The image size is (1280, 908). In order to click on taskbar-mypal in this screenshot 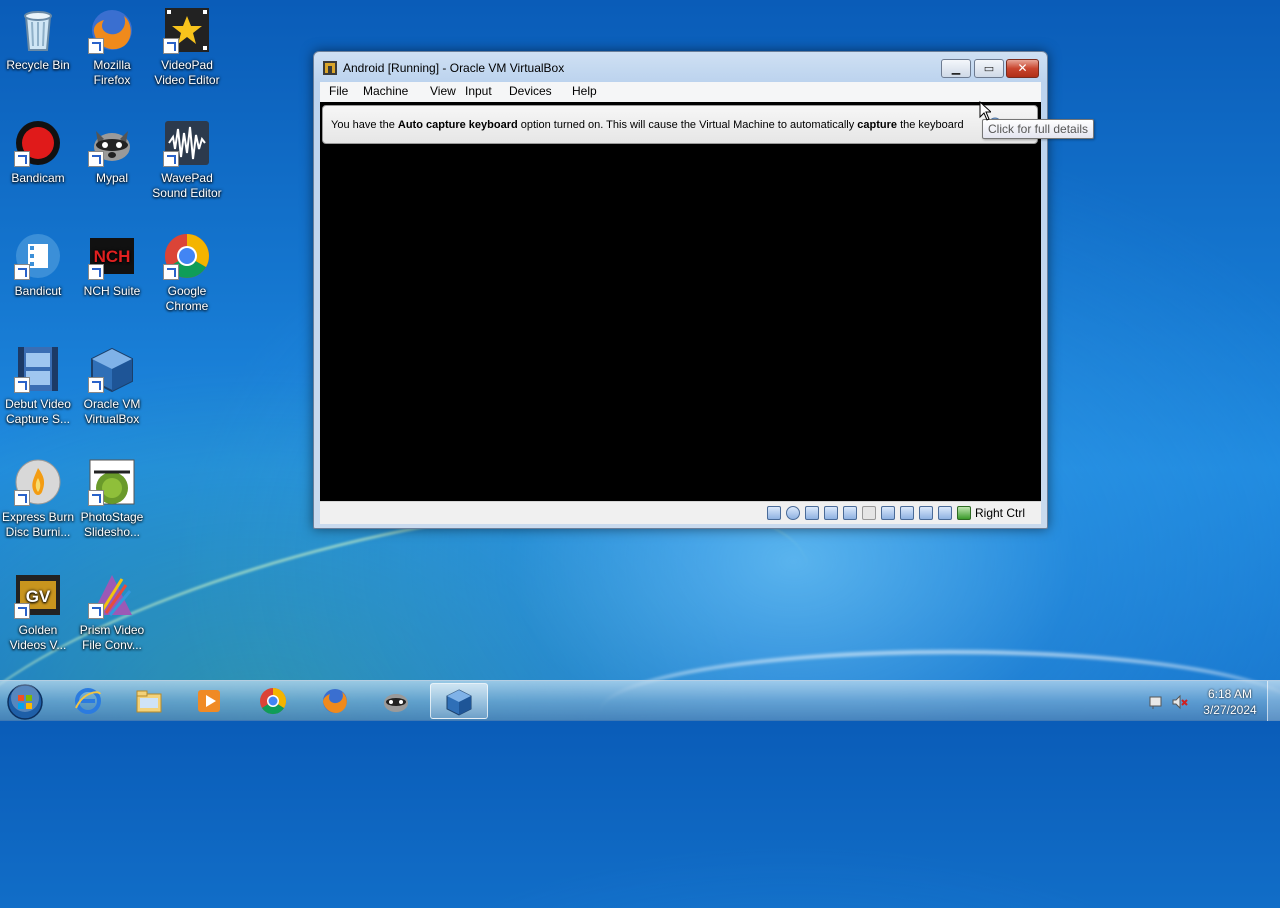, I will do `click(397, 701)`.